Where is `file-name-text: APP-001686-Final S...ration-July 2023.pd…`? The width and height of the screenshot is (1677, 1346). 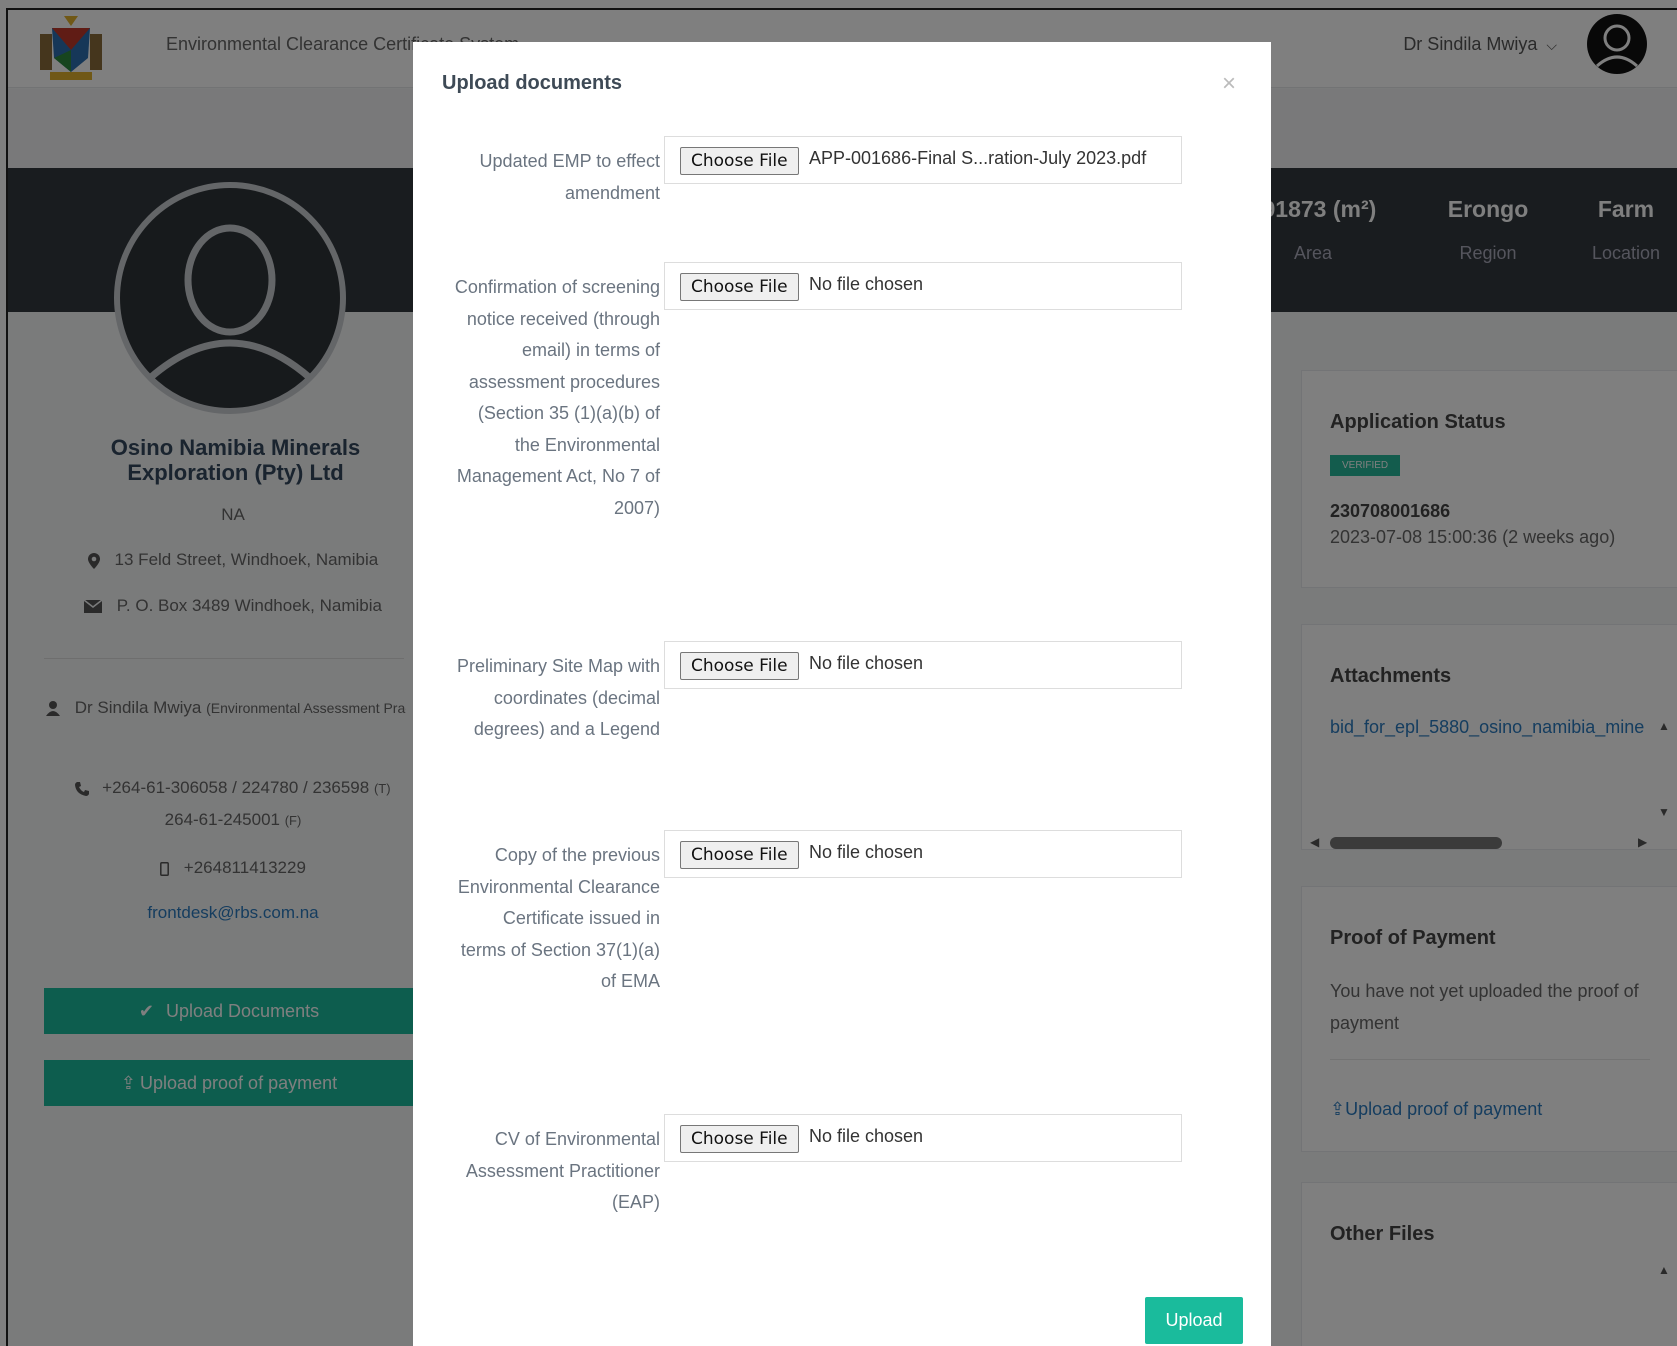 file-name-text: APP-001686-Final S...ration-July 2023.pd… is located at coordinates (978, 158).